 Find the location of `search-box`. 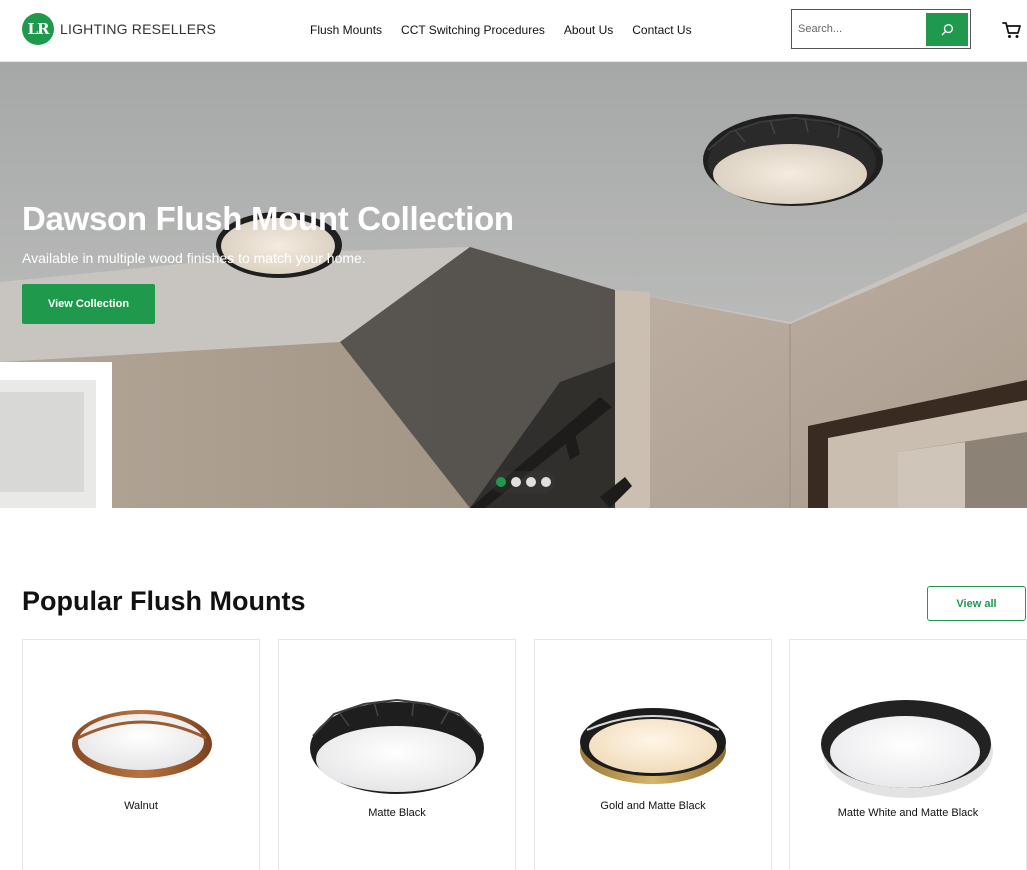

search-box is located at coordinates (881, 29).